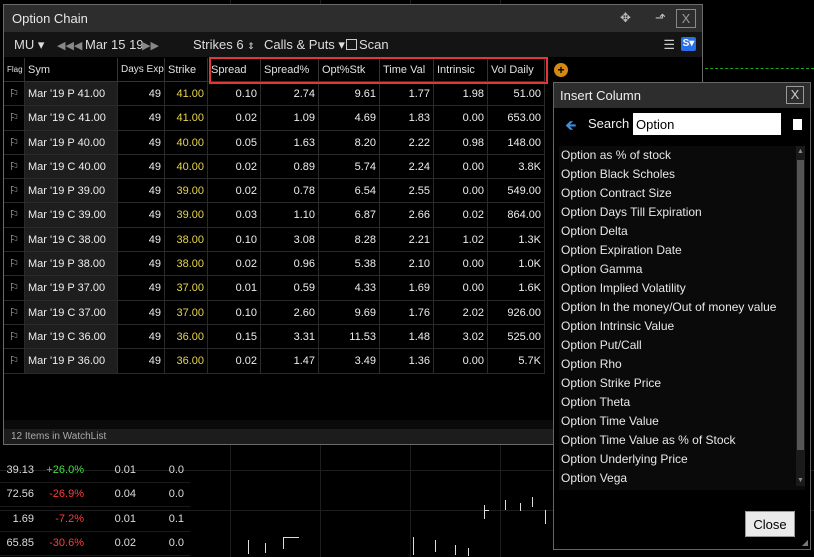 The height and width of the screenshot is (557, 814). What do you see at coordinates (14, 69) in the screenshot?
I see `col-flag: Flag` at bounding box center [14, 69].